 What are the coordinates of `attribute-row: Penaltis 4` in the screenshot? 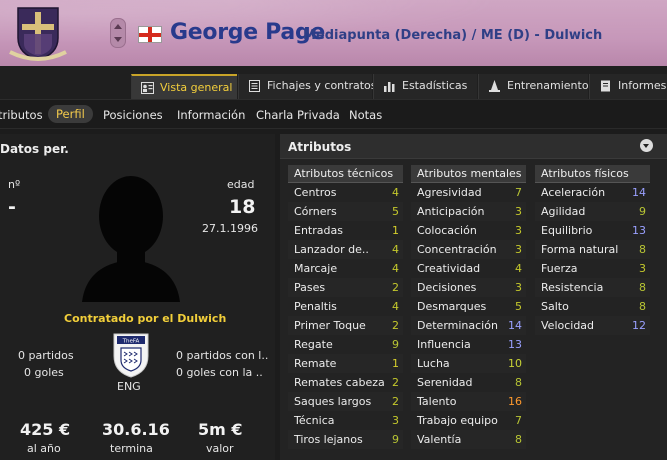 It's located at (345, 306).